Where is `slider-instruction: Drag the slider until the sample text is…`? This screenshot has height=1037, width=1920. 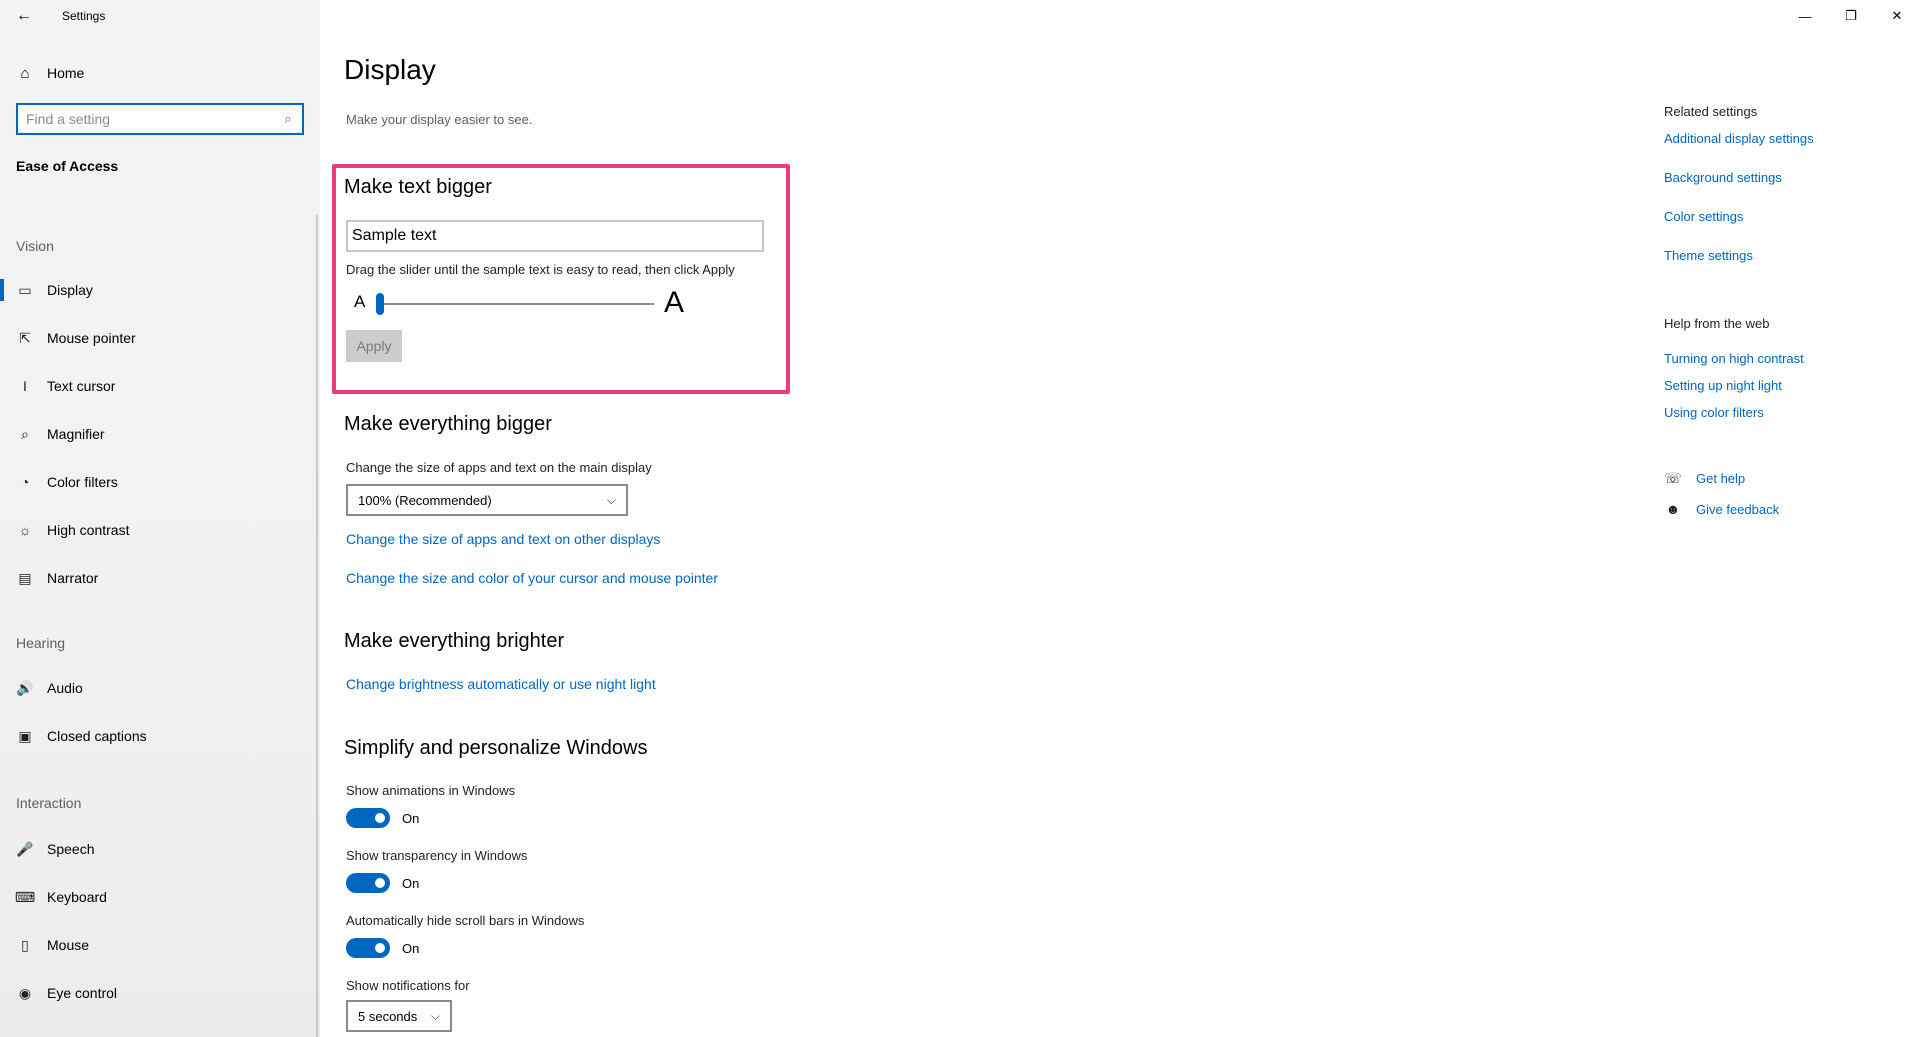 slider-instruction: Drag the slider until the sample text is… is located at coordinates (540, 269).